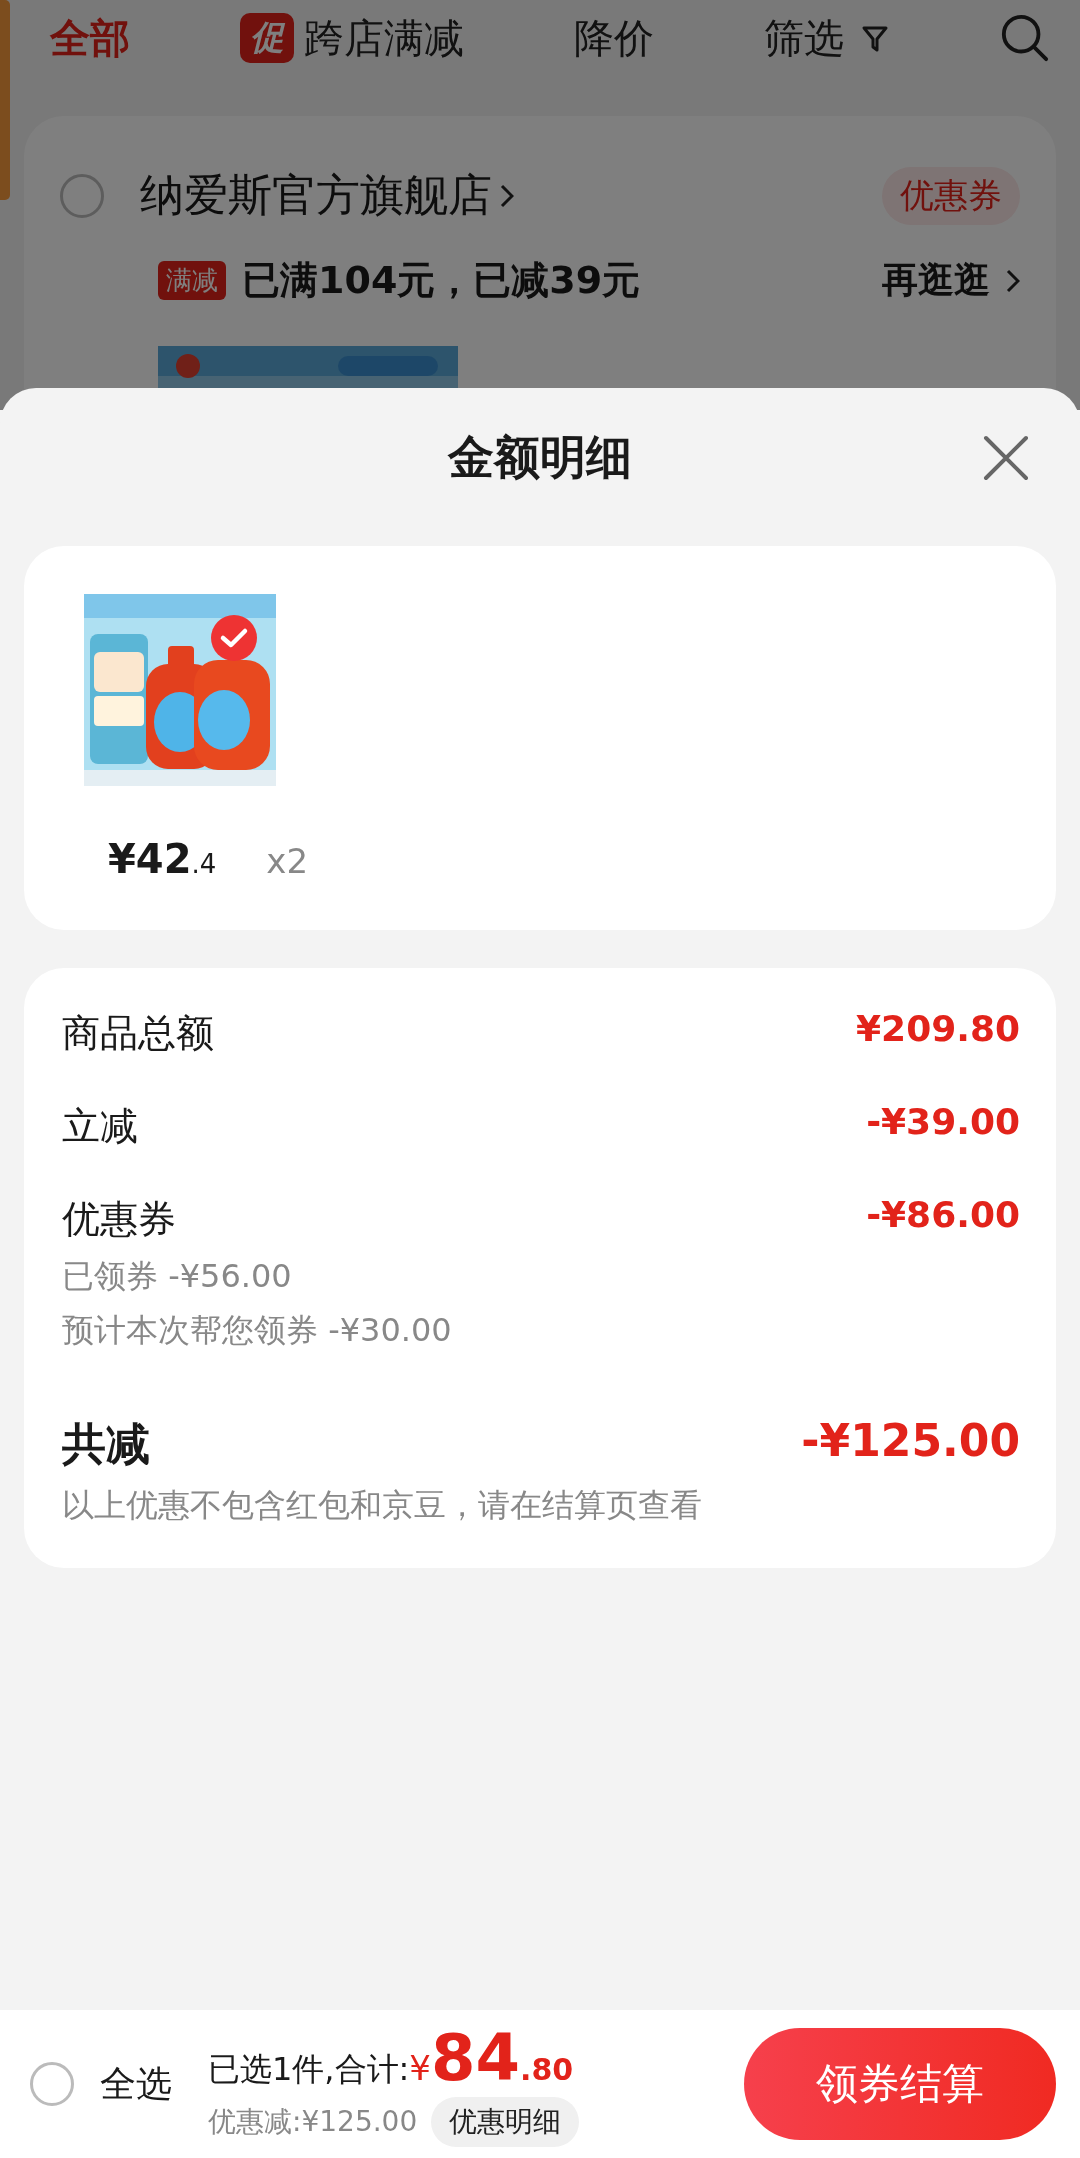  Describe the element at coordinates (106, 1444) in the screenshot. I see `total-label: 共减` at that location.